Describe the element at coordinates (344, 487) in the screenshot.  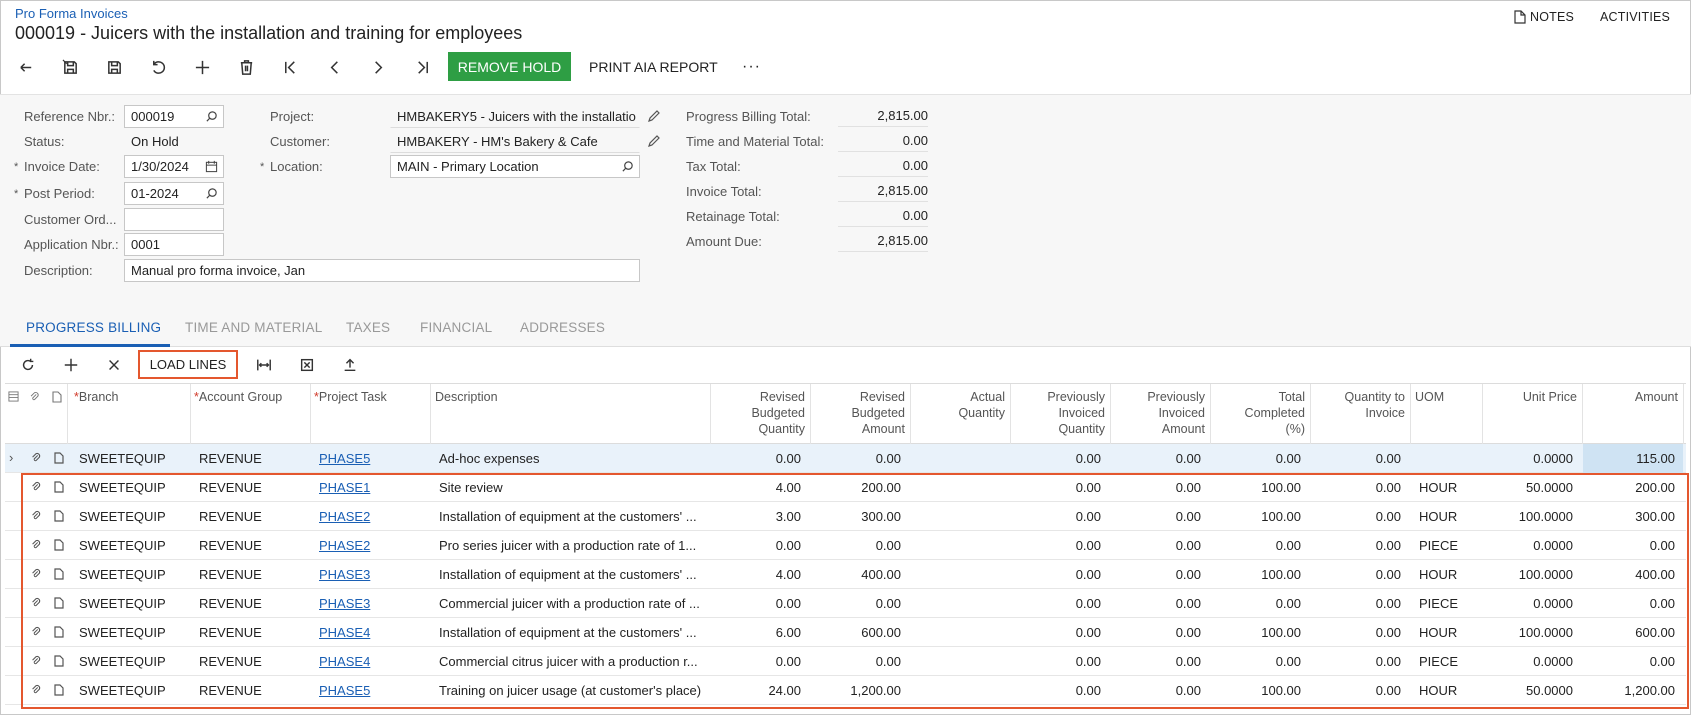
I see `project-task-link: PHASE1` at that location.